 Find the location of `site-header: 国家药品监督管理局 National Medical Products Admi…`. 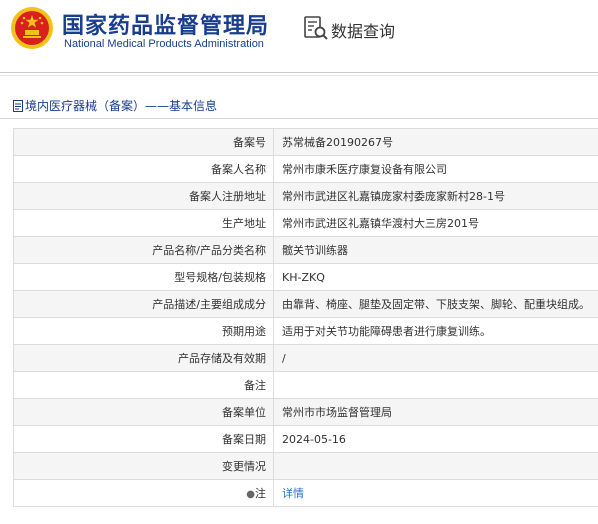

site-header: 国家药品监督管理局 National Medical Products Admi… is located at coordinates (299, 36).